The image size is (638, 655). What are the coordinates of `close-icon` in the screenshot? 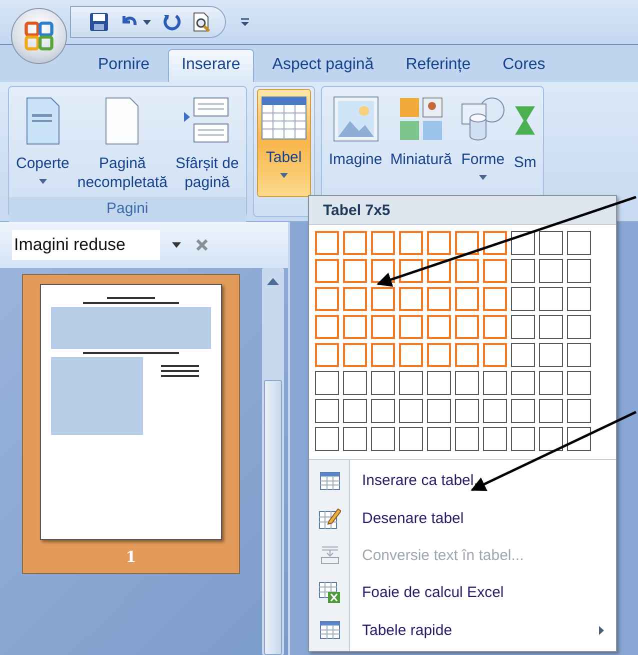 It's located at (202, 245).